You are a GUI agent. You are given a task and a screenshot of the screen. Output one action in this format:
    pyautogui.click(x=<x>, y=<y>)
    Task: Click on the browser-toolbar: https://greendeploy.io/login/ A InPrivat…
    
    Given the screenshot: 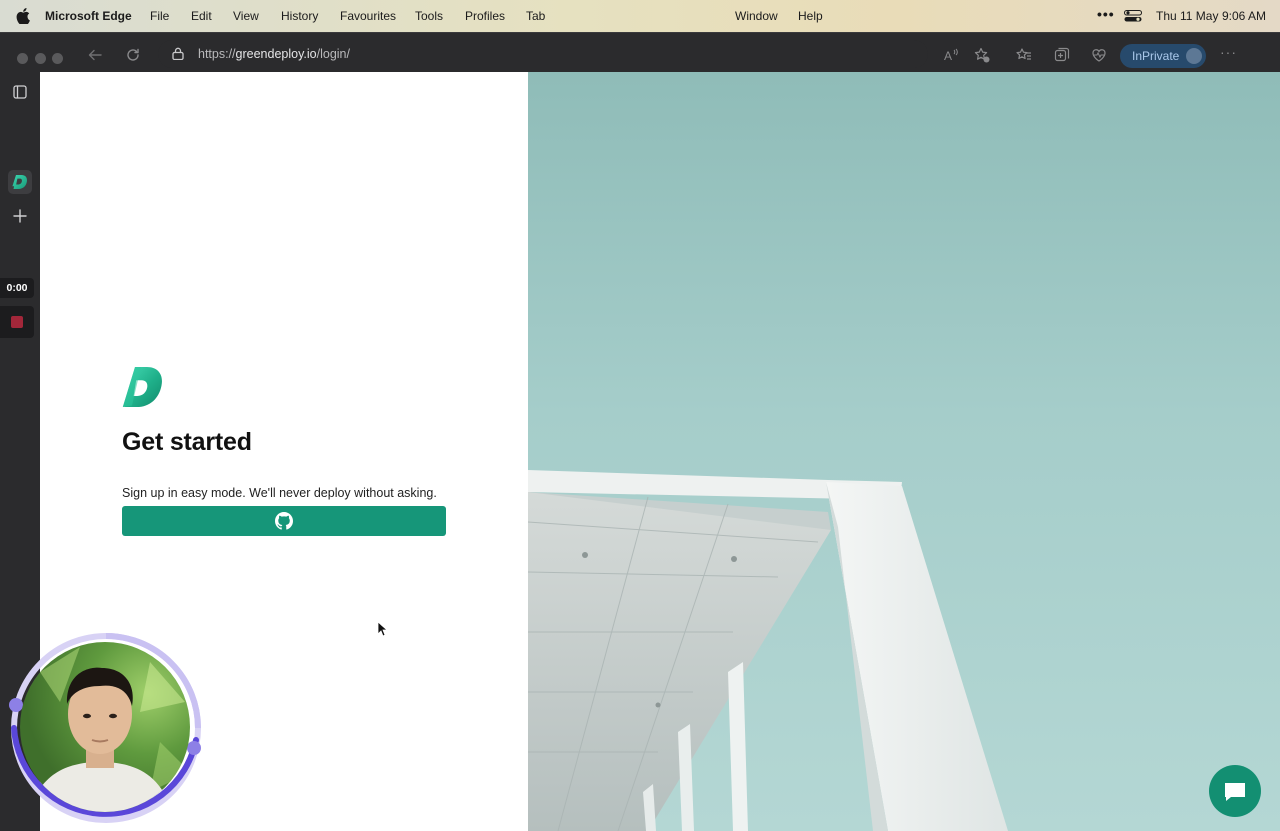 What is the action you would take?
    pyautogui.click(x=640, y=52)
    